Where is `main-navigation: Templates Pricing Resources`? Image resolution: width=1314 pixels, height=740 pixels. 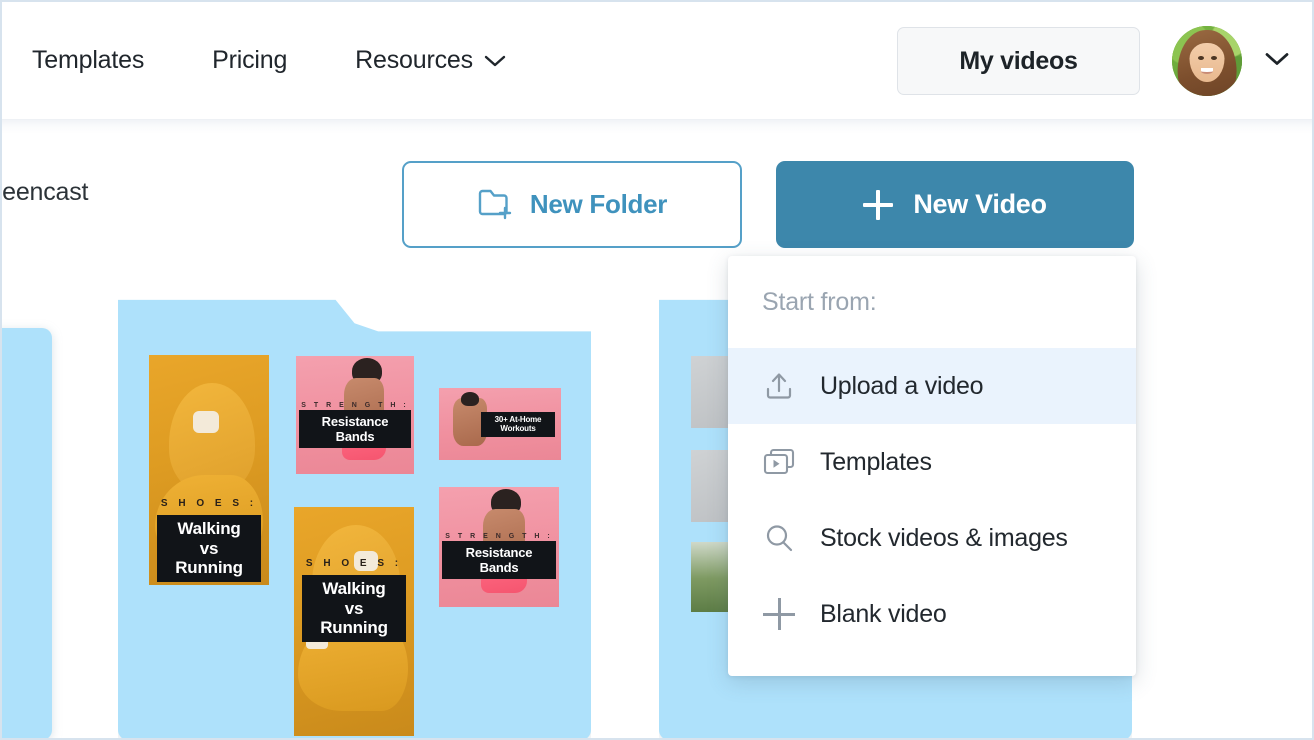 main-navigation: Templates Pricing Resources is located at coordinates (271, 60).